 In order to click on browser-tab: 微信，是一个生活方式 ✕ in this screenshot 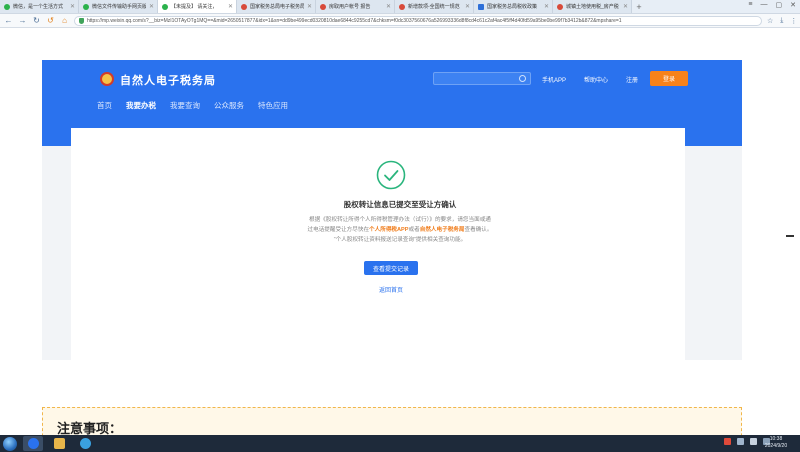, I will do `click(39, 6)`.